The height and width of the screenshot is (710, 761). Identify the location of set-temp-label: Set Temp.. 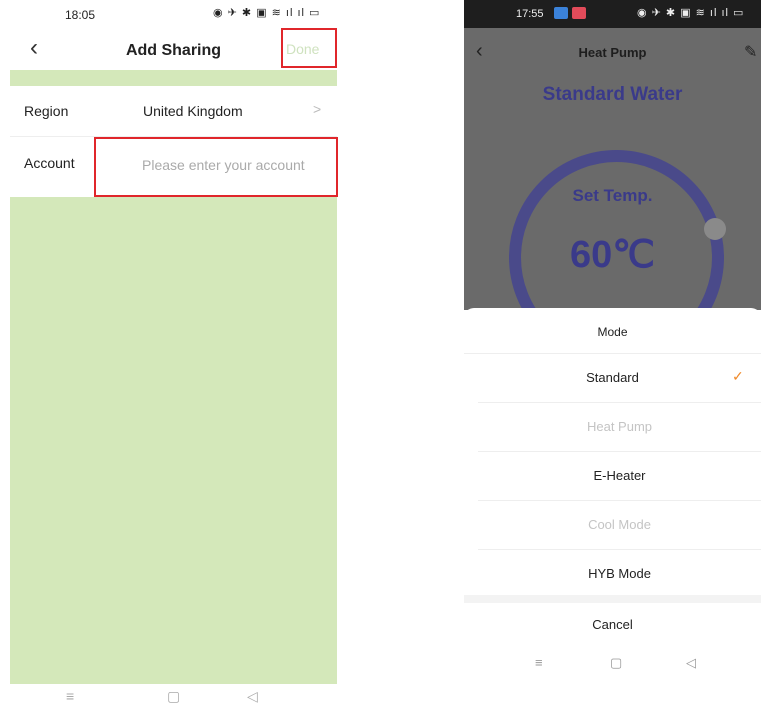
(612, 195).